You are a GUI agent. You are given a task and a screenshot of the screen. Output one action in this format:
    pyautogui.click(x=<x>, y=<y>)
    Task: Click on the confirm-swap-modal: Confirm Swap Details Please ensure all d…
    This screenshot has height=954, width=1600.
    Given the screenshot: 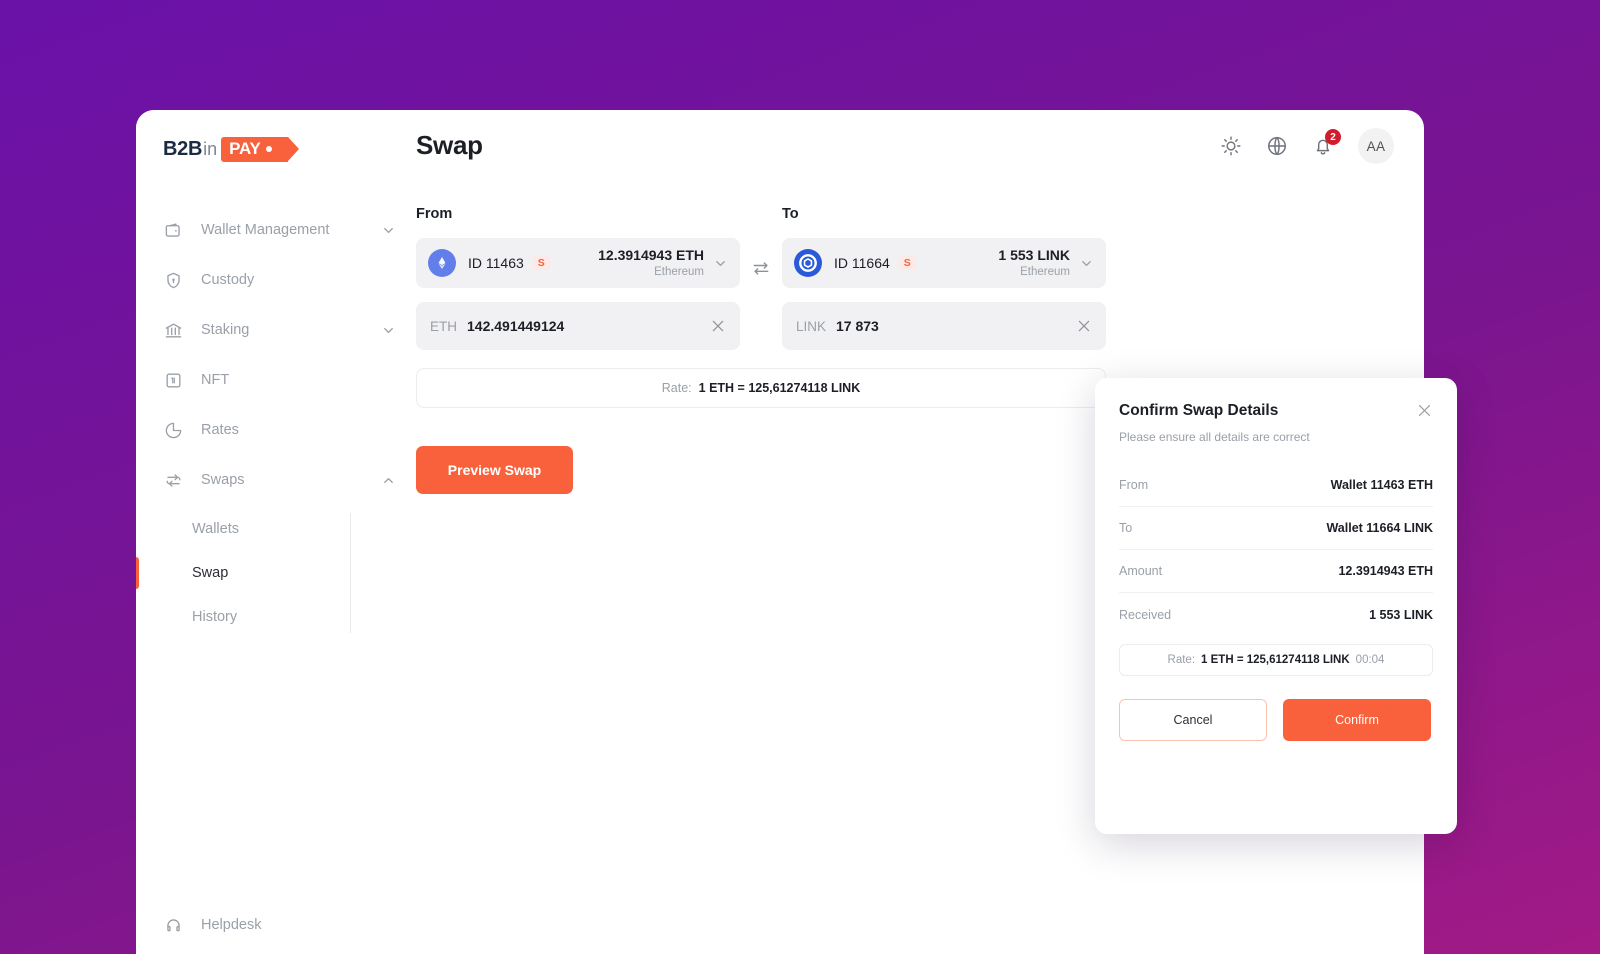 What is the action you would take?
    pyautogui.click(x=1276, y=606)
    